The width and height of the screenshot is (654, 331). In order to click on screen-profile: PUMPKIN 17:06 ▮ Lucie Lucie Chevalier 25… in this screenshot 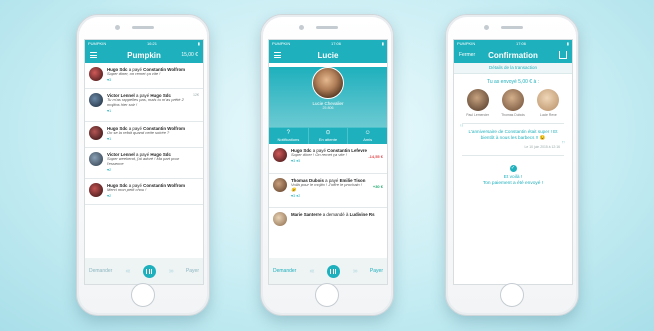, I will do `click(328, 162)`.